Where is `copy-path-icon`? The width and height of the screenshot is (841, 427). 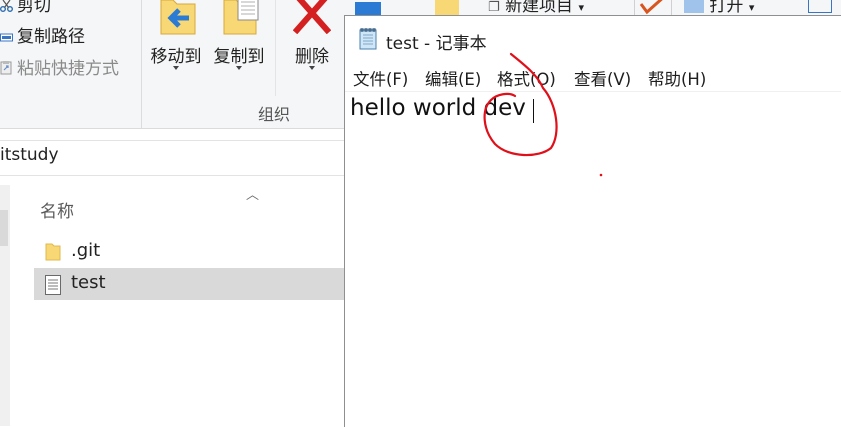
copy-path-icon is located at coordinates (6, 35).